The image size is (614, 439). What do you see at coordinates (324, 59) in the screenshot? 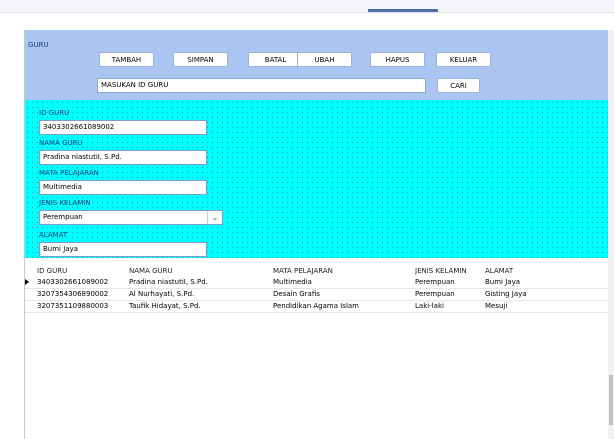
I see `ubah-button: UBAH` at bounding box center [324, 59].